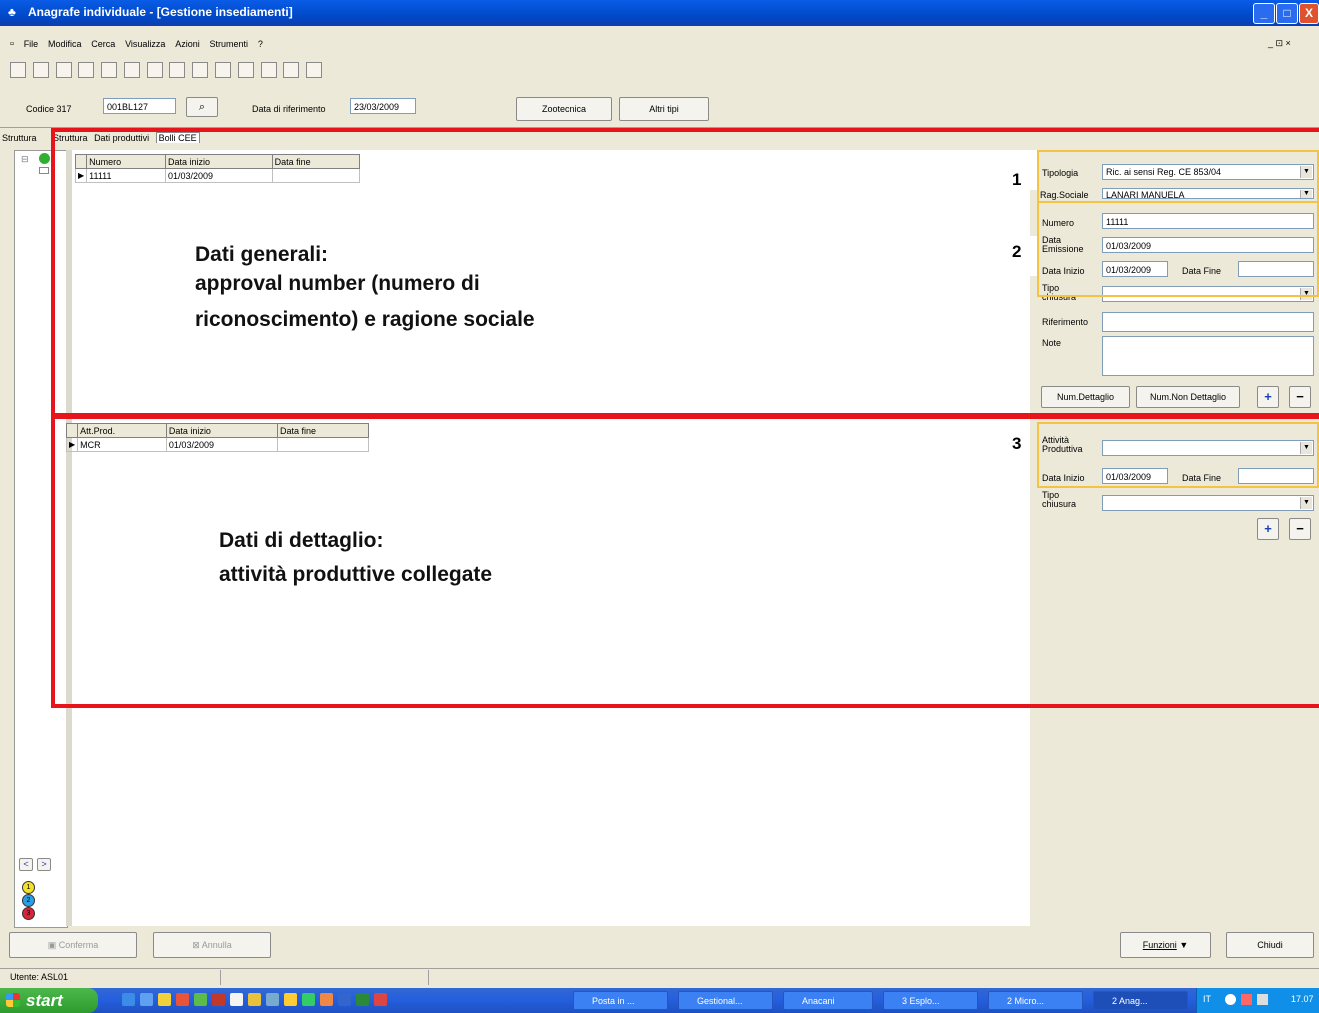 The width and height of the screenshot is (1319, 1013). Describe the element at coordinates (146, 999) in the screenshot. I see `browser-icon` at that location.